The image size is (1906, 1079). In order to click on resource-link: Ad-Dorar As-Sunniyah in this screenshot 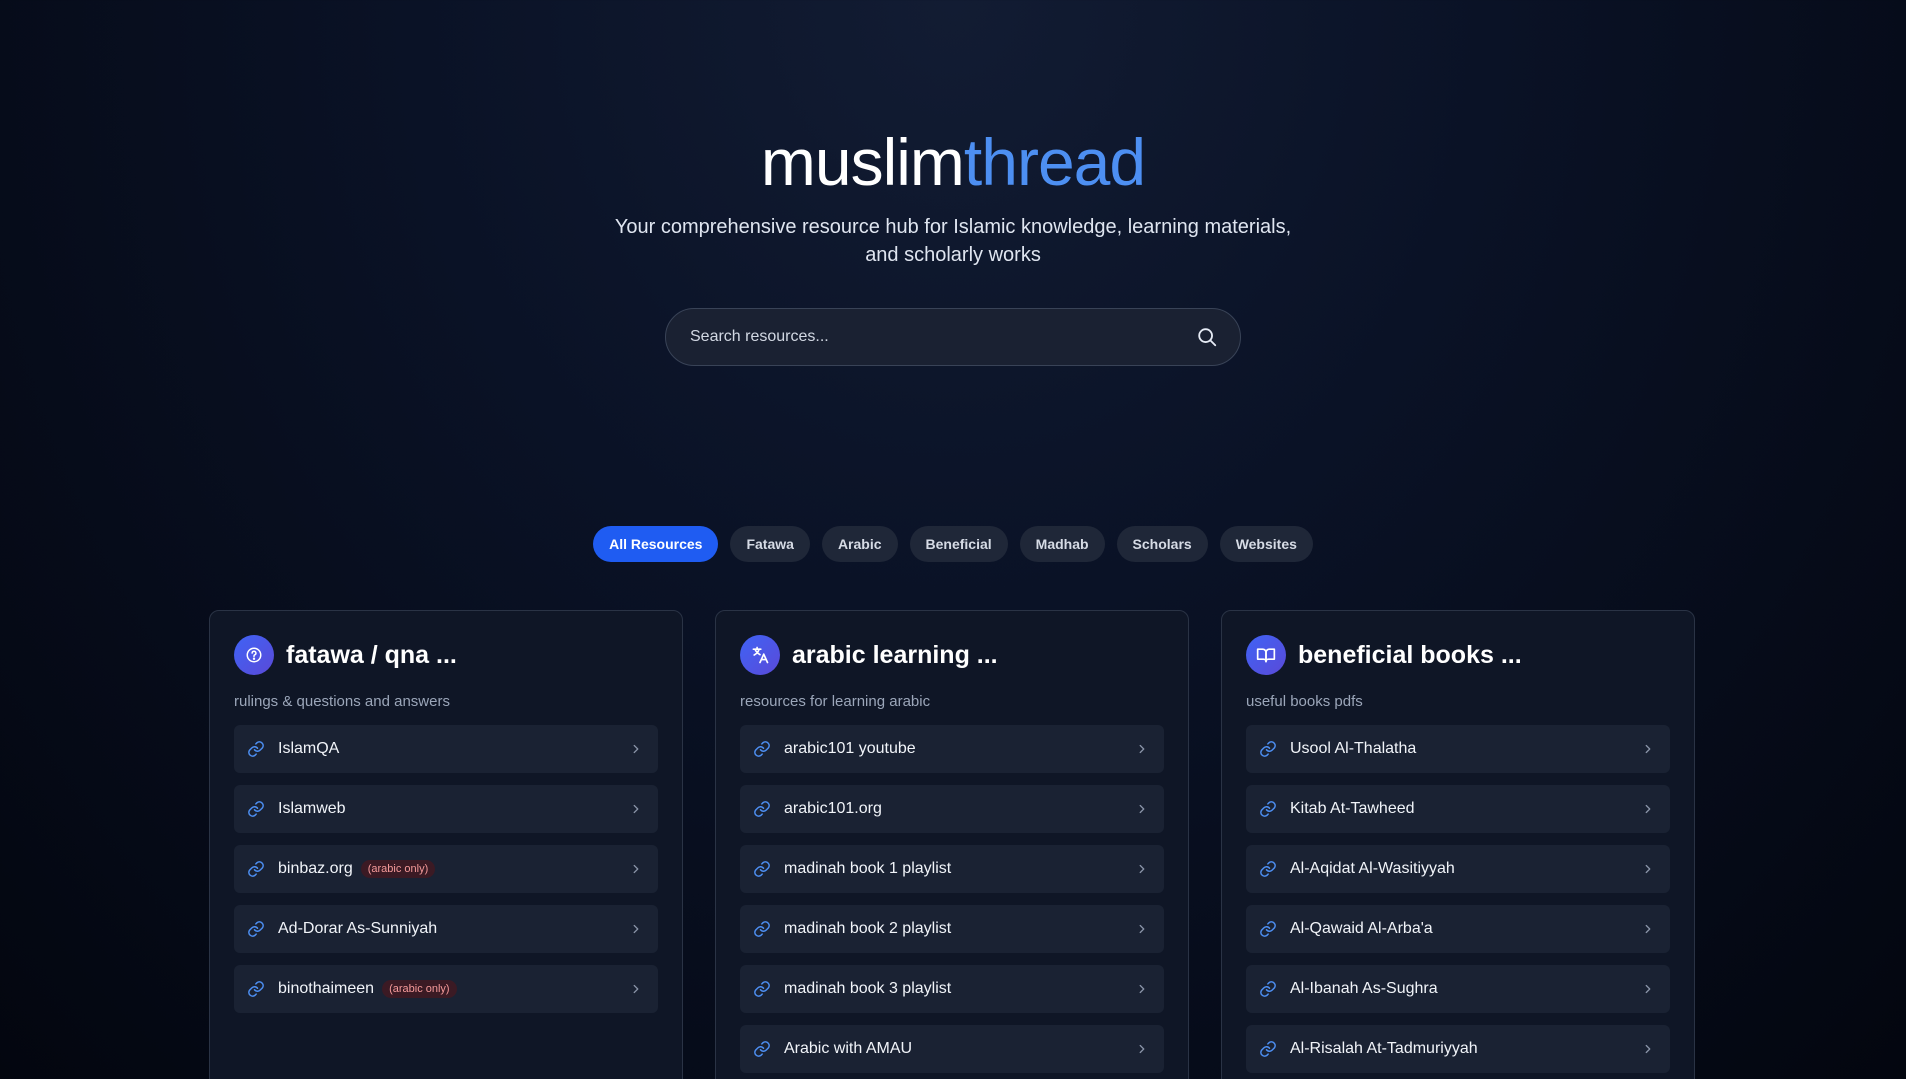, I will do `click(446, 929)`.